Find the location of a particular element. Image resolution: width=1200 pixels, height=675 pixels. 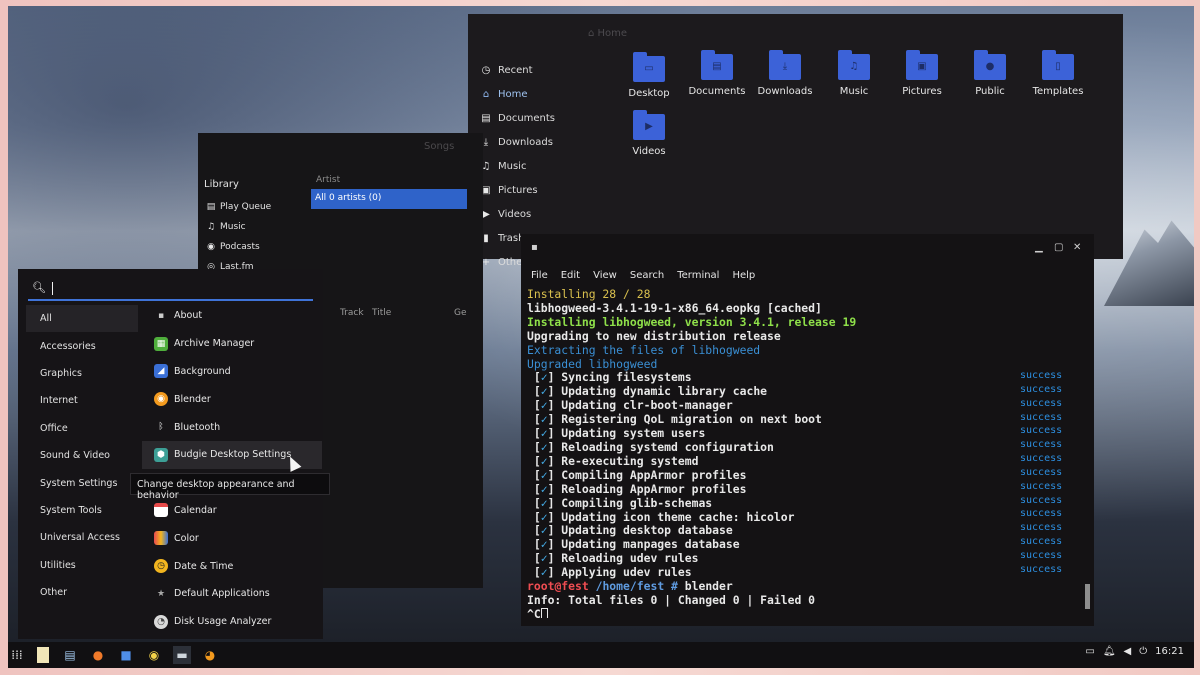

sidebar-item-documents: ▤ Documents is located at coordinates (545, 118).